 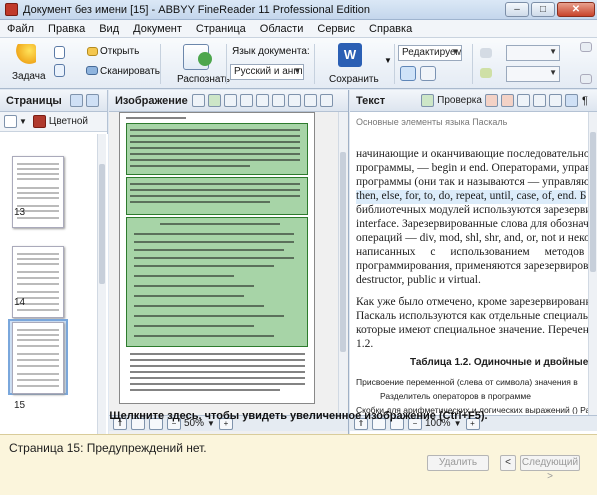 I want to click on next-error-icon, so click(x=507, y=100).